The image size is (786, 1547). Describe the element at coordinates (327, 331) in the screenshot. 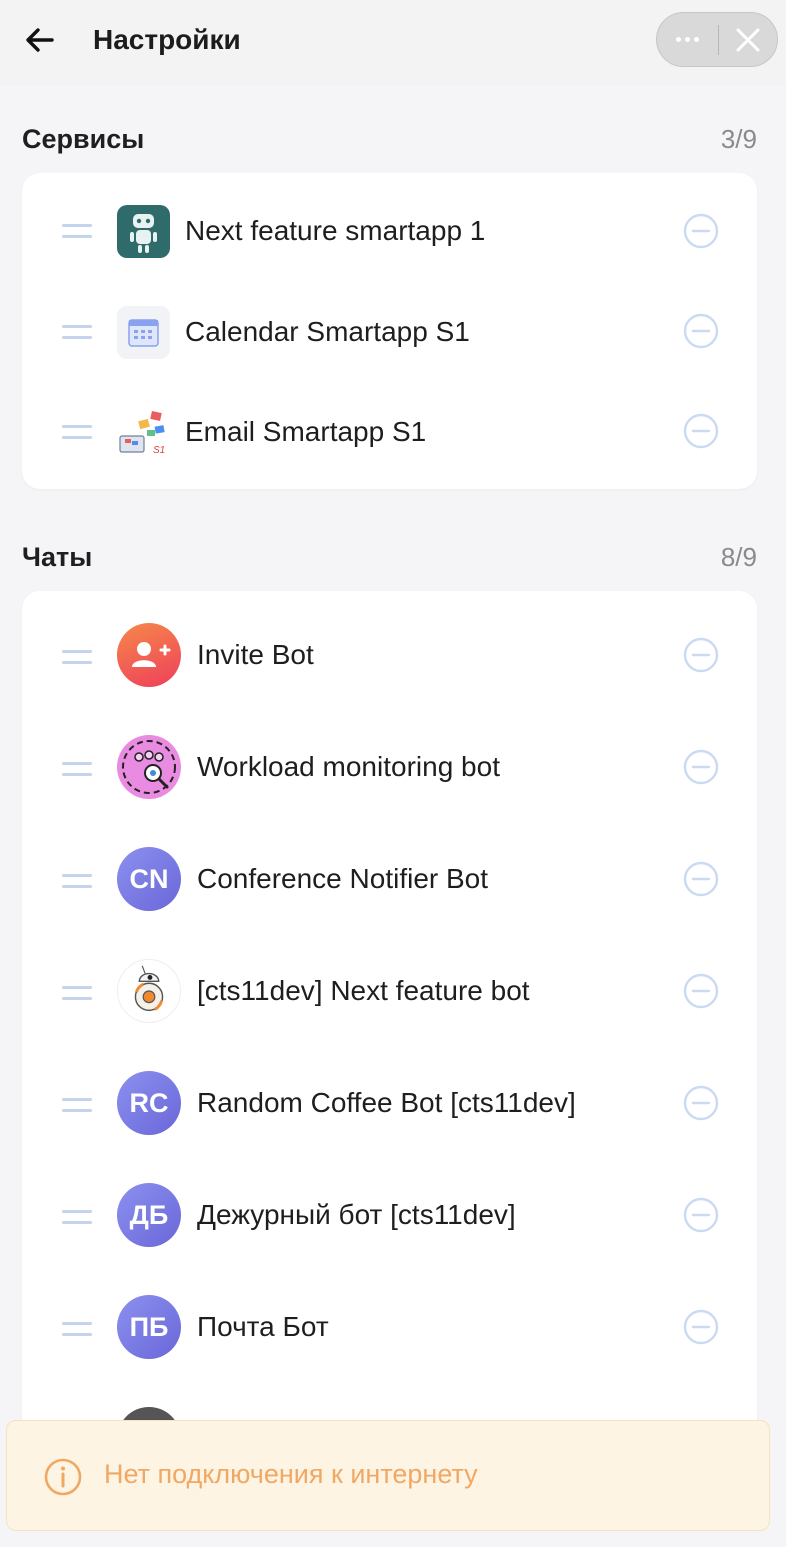

I see `item-label: Calendar Smartapp S1` at that location.